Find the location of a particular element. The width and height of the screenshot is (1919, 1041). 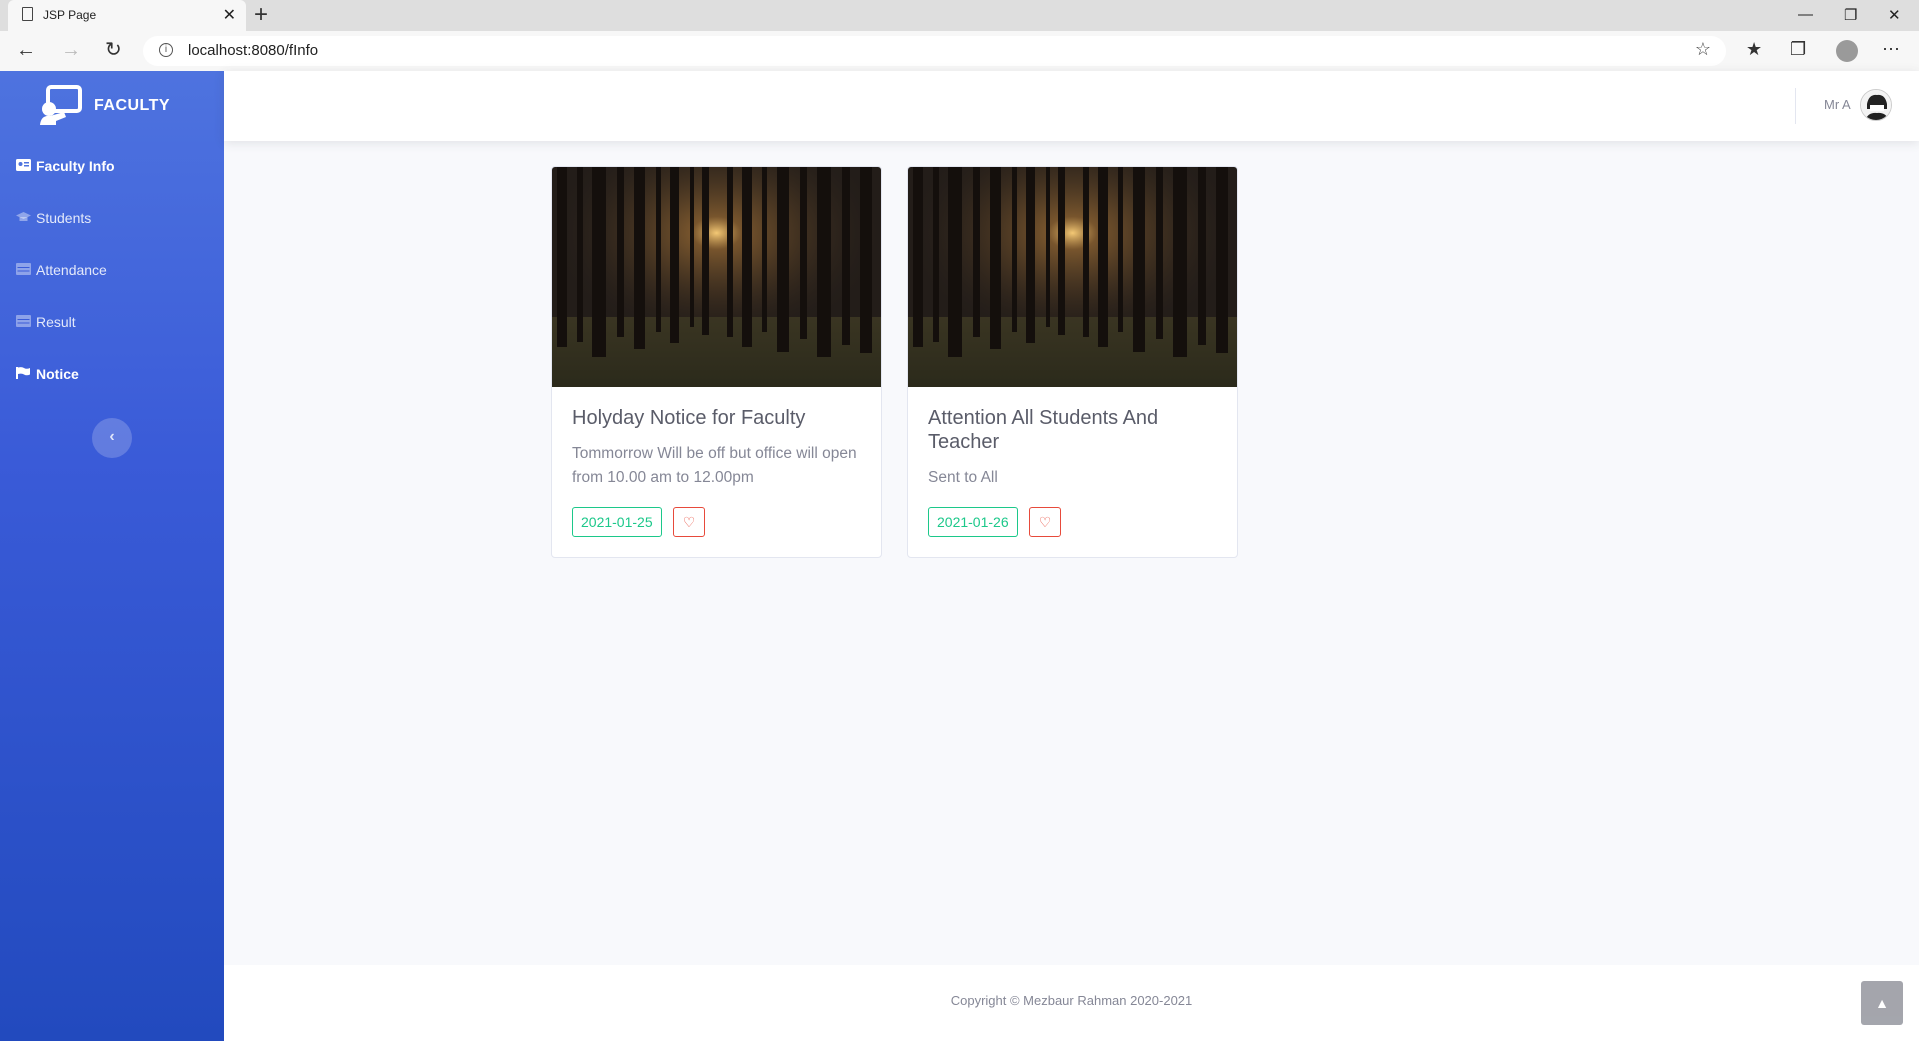

scroll-to-top-button: ▲ is located at coordinates (1882, 1003).